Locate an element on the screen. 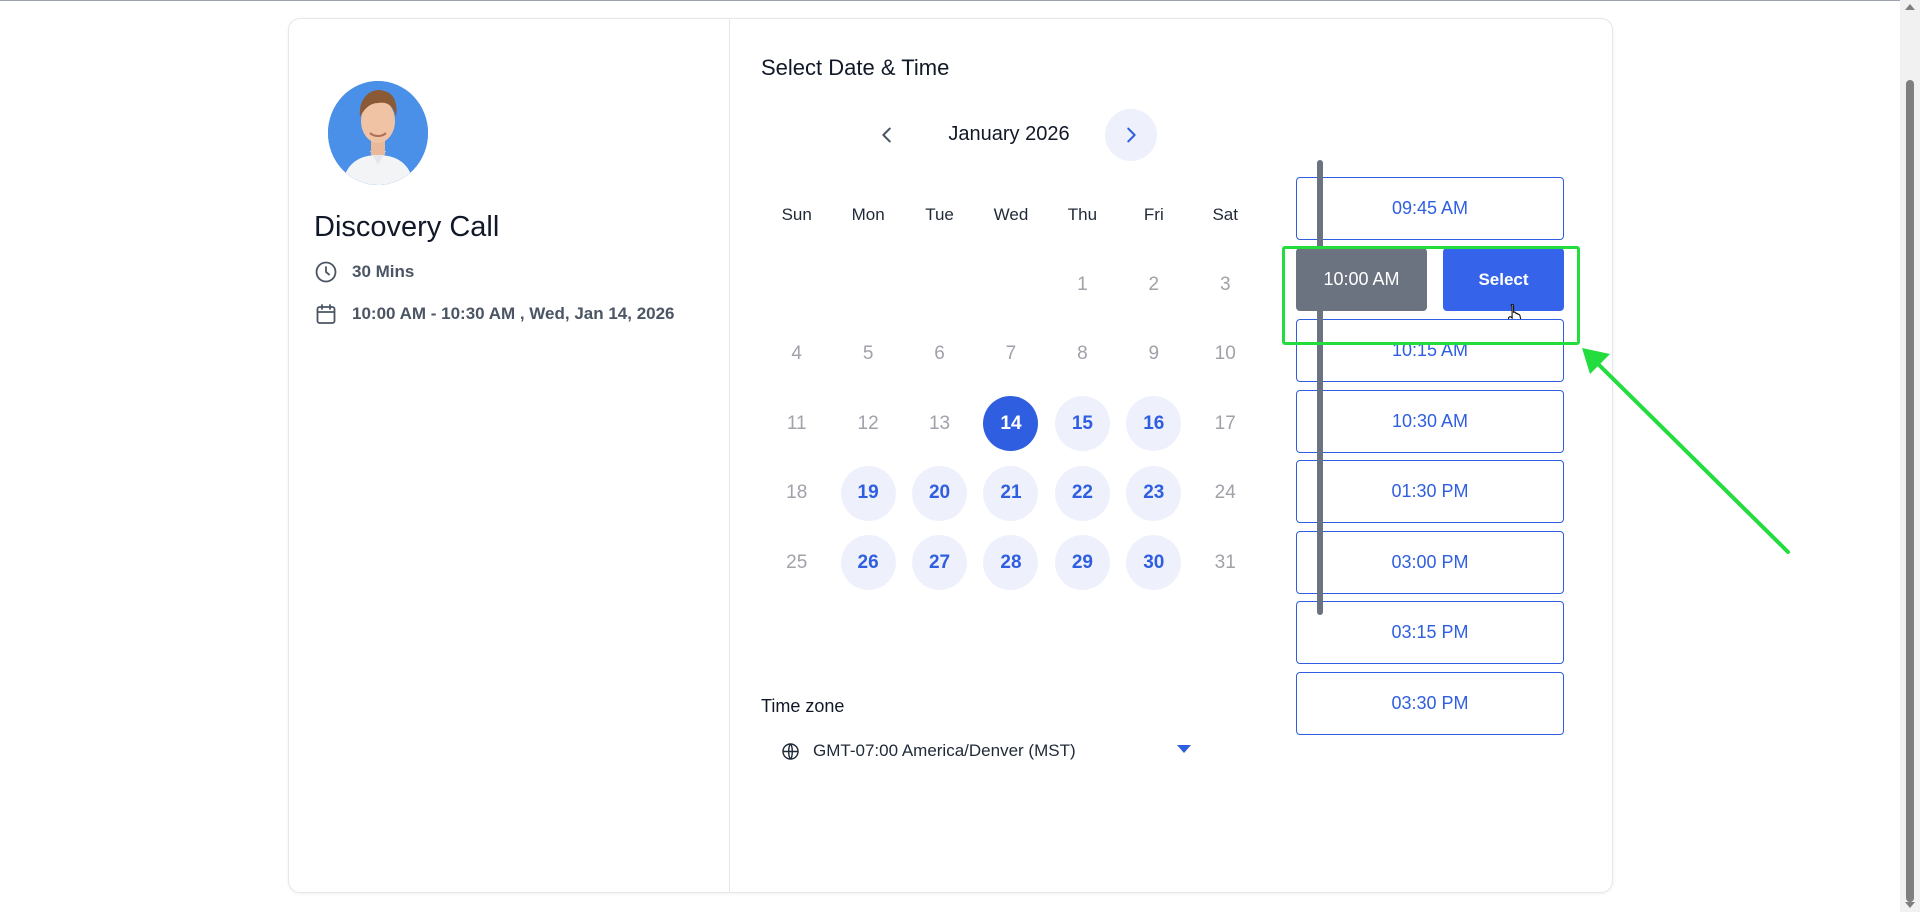 The width and height of the screenshot is (1920, 912). calendar-day-selected: 14 is located at coordinates (1011, 424).